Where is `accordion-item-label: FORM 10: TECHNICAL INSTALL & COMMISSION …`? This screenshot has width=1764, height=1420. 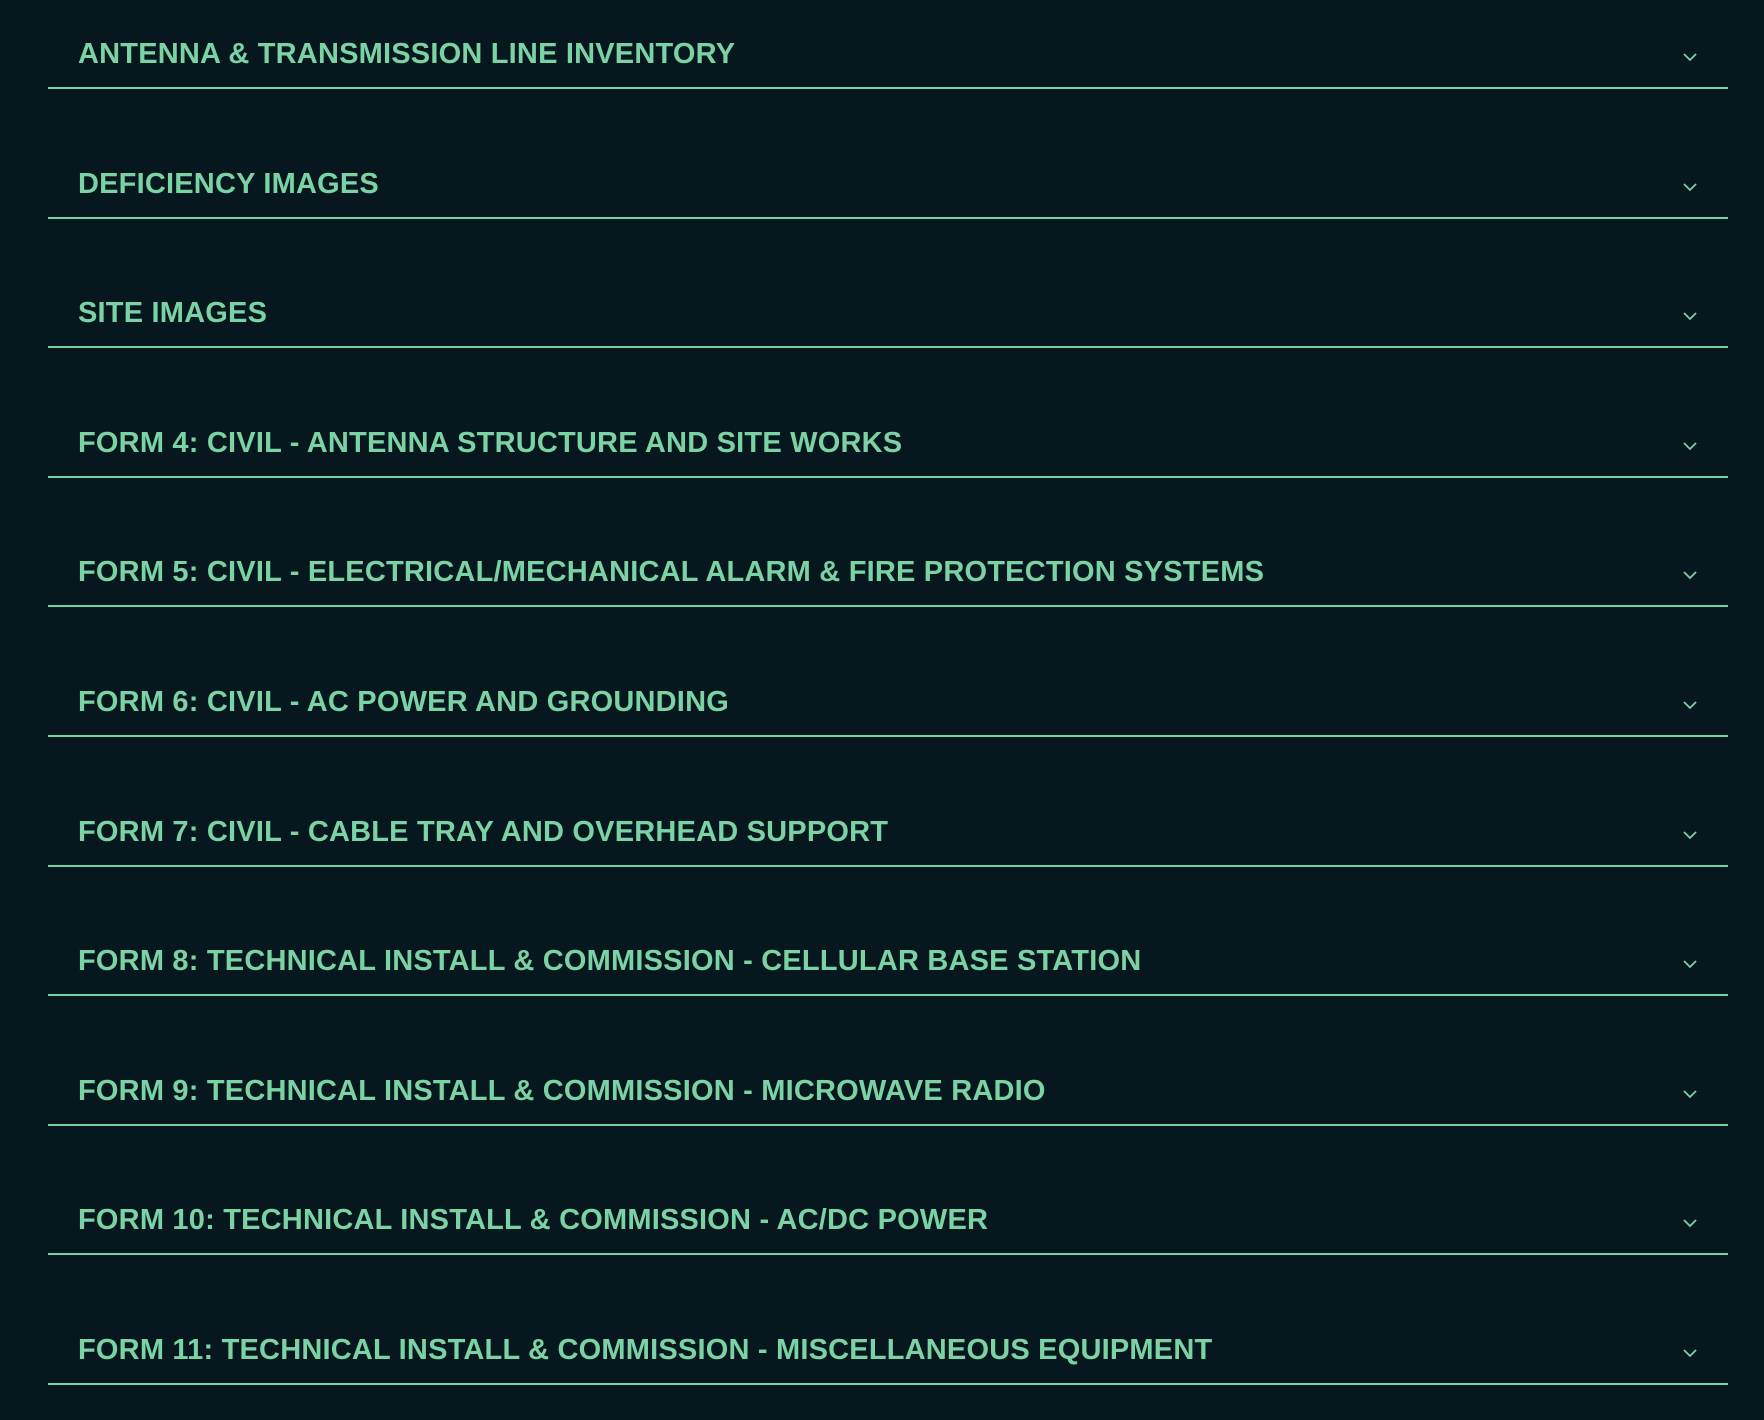
accordion-item-label: FORM 10: TECHNICAL INSTALL & COMMISSION … is located at coordinates (533, 1220).